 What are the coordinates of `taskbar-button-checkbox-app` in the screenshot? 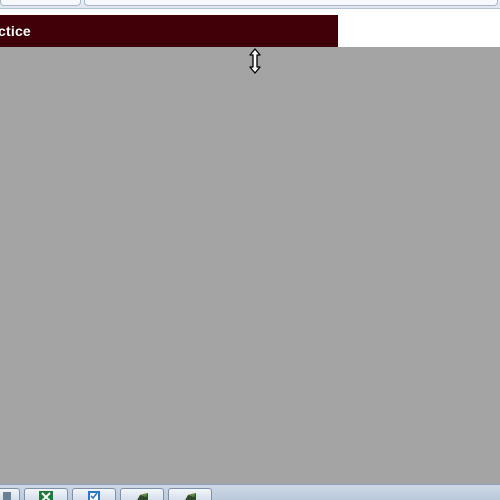 It's located at (94, 494).